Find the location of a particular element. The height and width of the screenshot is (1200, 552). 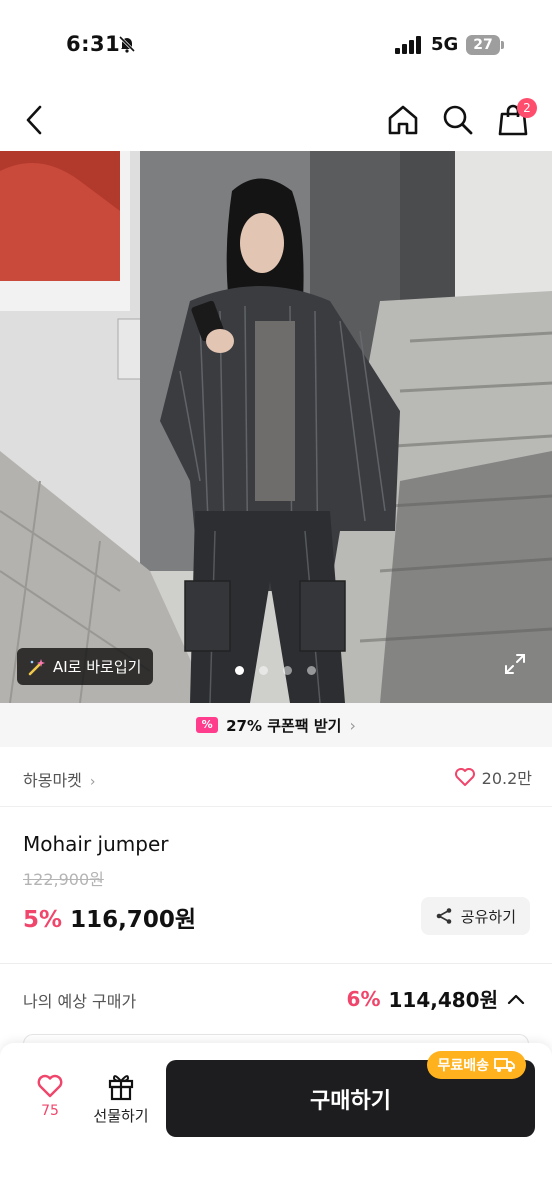

free-shipping-badge: 무료배송 is located at coordinates (476, 1065).